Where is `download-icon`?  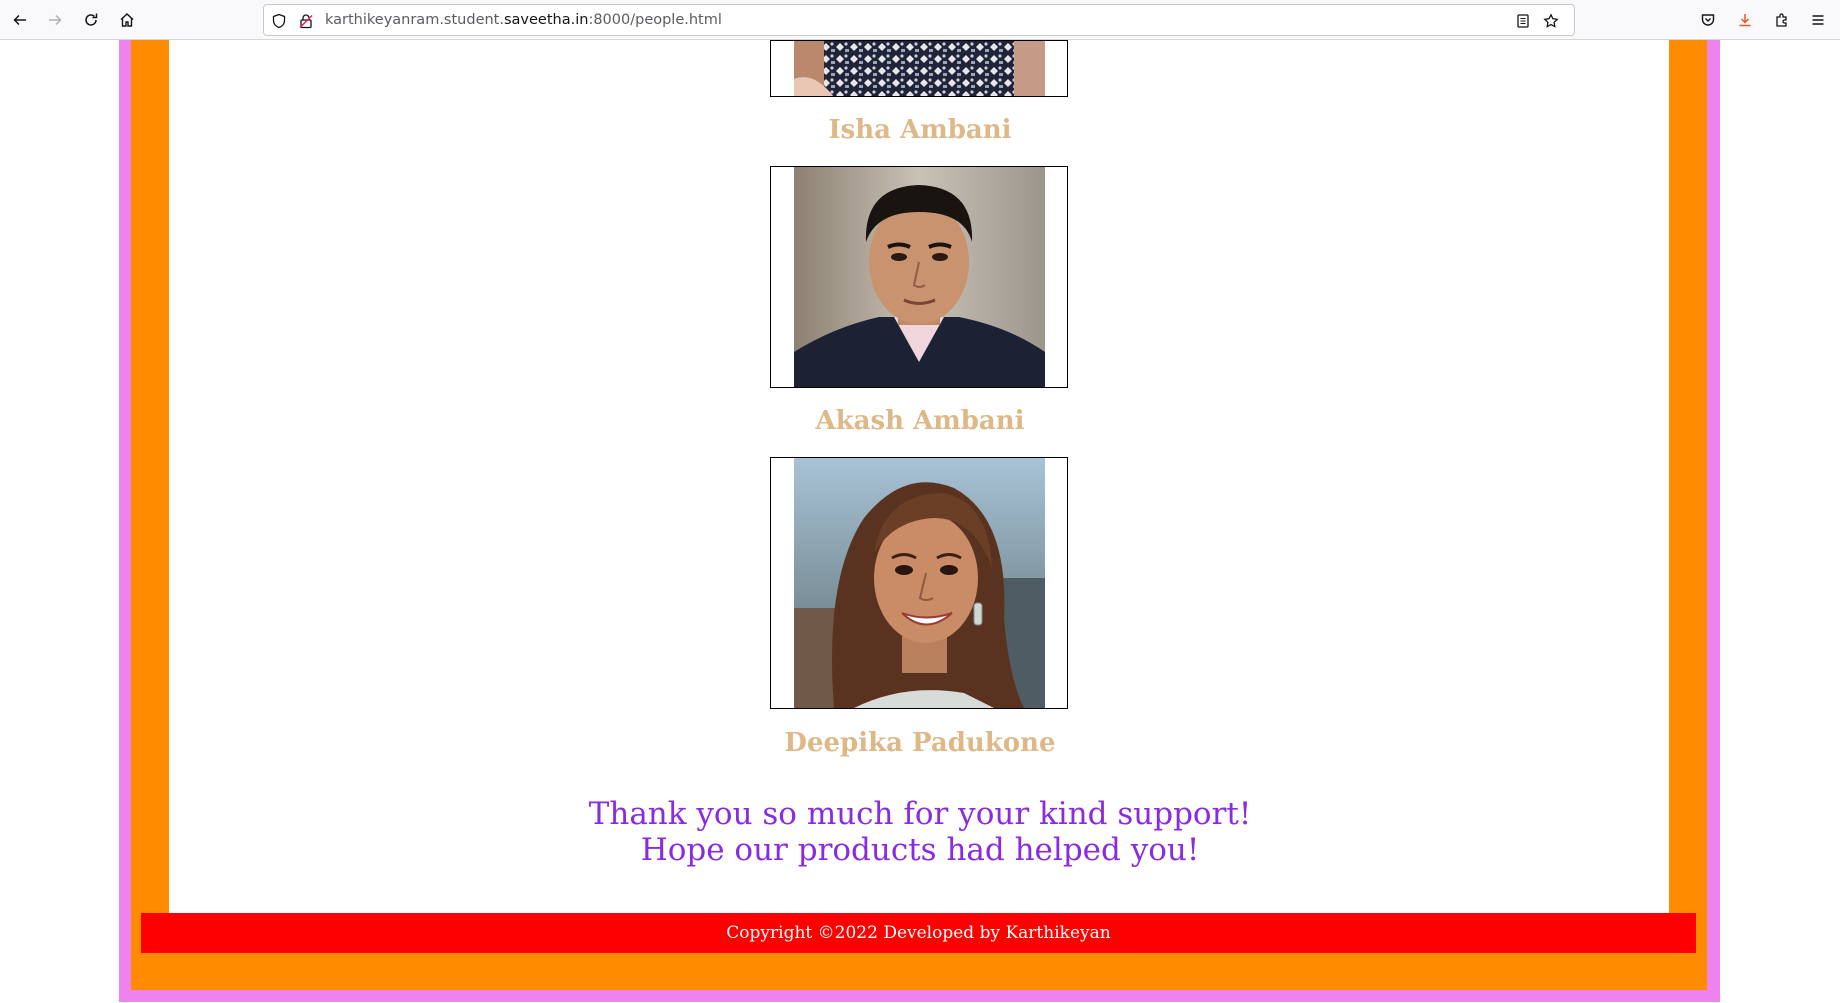 download-icon is located at coordinates (1745, 20).